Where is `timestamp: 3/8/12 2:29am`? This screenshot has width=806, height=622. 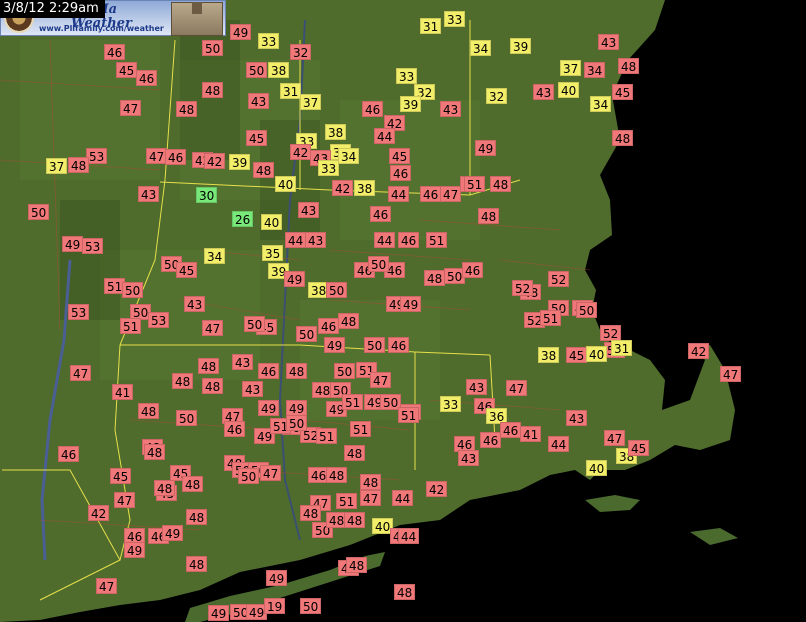
timestamp: 3/8/12 2:29am is located at coordinates (52, 9).